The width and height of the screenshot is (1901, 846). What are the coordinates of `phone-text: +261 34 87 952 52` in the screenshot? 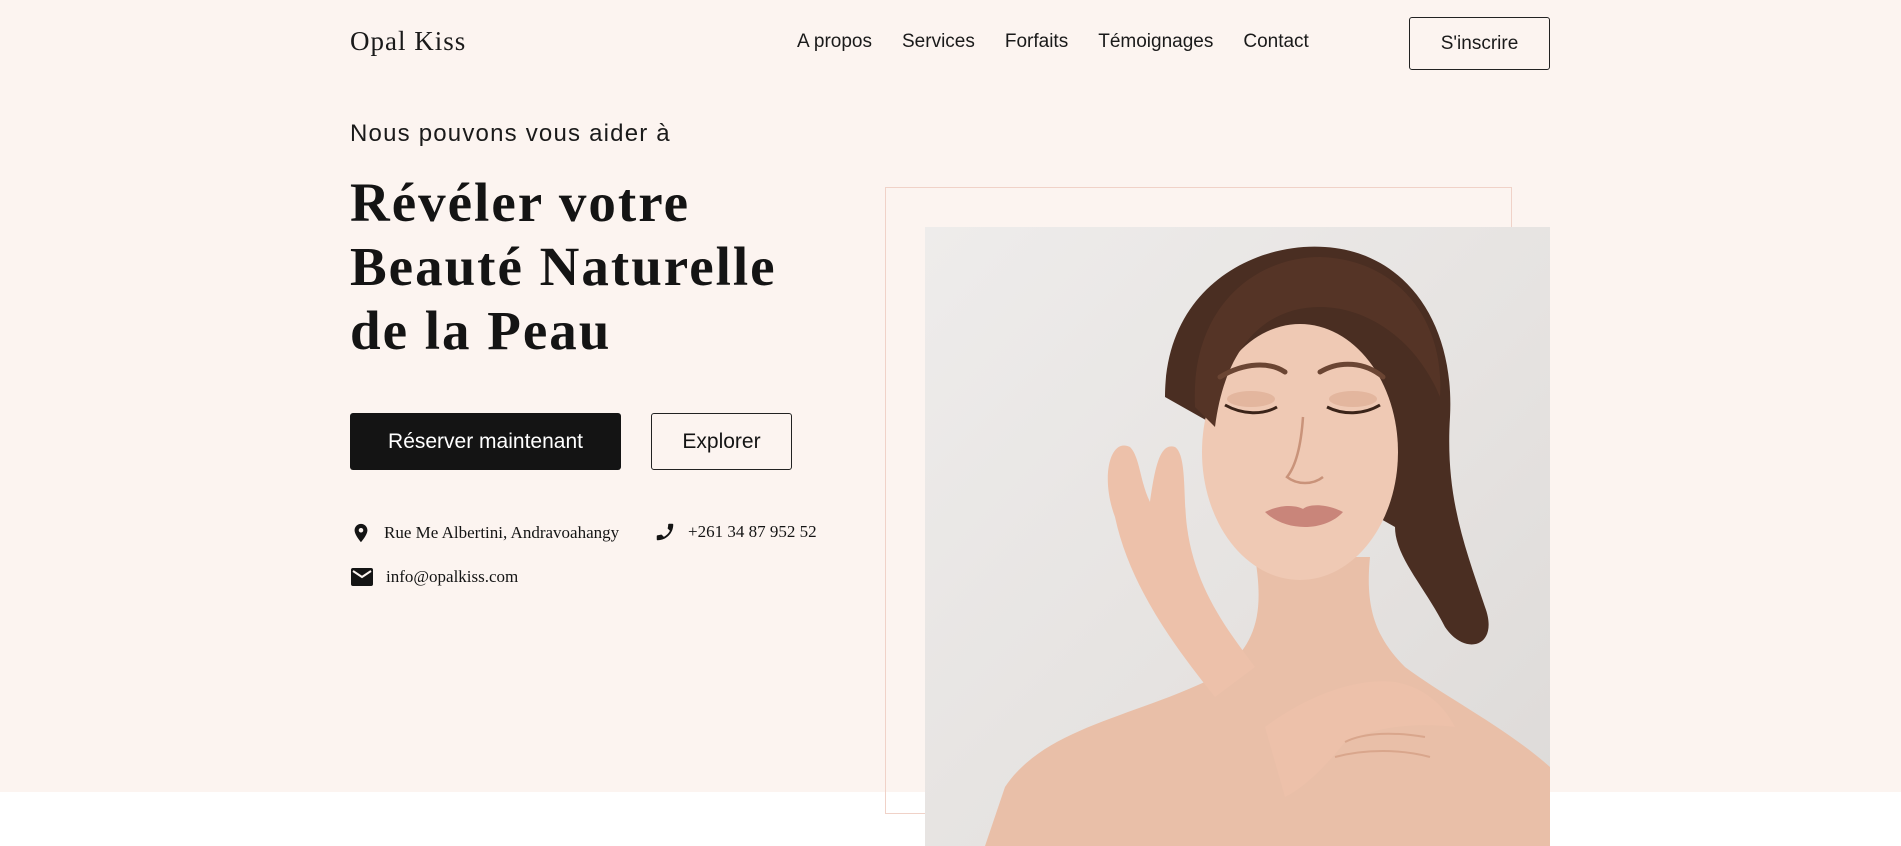 It's located at (752, 532).